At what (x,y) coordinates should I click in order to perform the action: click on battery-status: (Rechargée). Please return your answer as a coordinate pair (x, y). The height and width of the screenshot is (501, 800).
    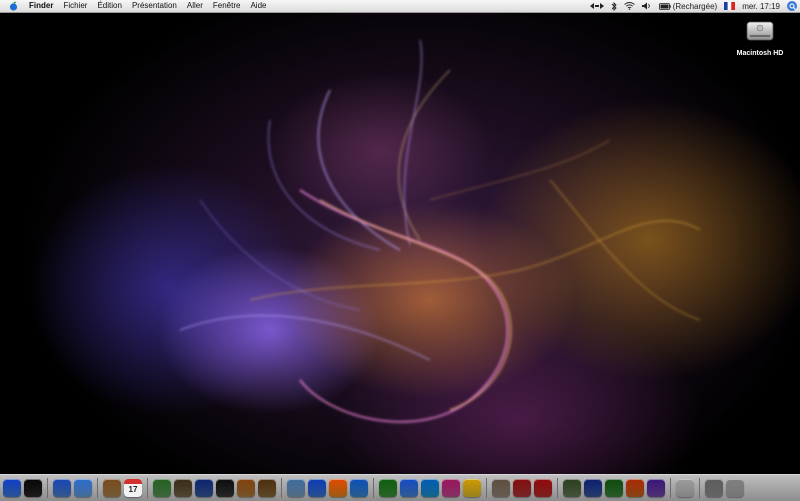
    Looking at the image, I should click on (688, 6).